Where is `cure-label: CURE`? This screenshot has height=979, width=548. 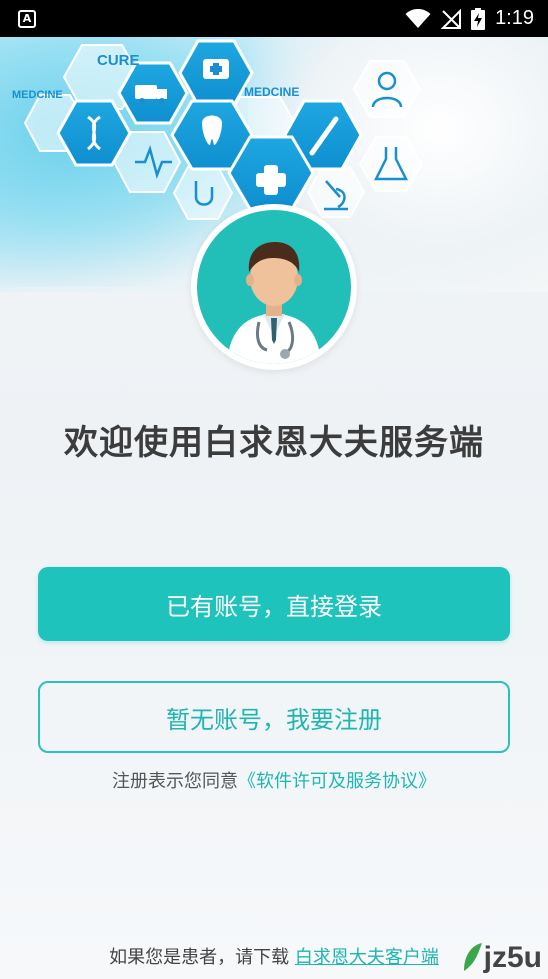 cure-label: CURE is located at coordinates (118, 60).